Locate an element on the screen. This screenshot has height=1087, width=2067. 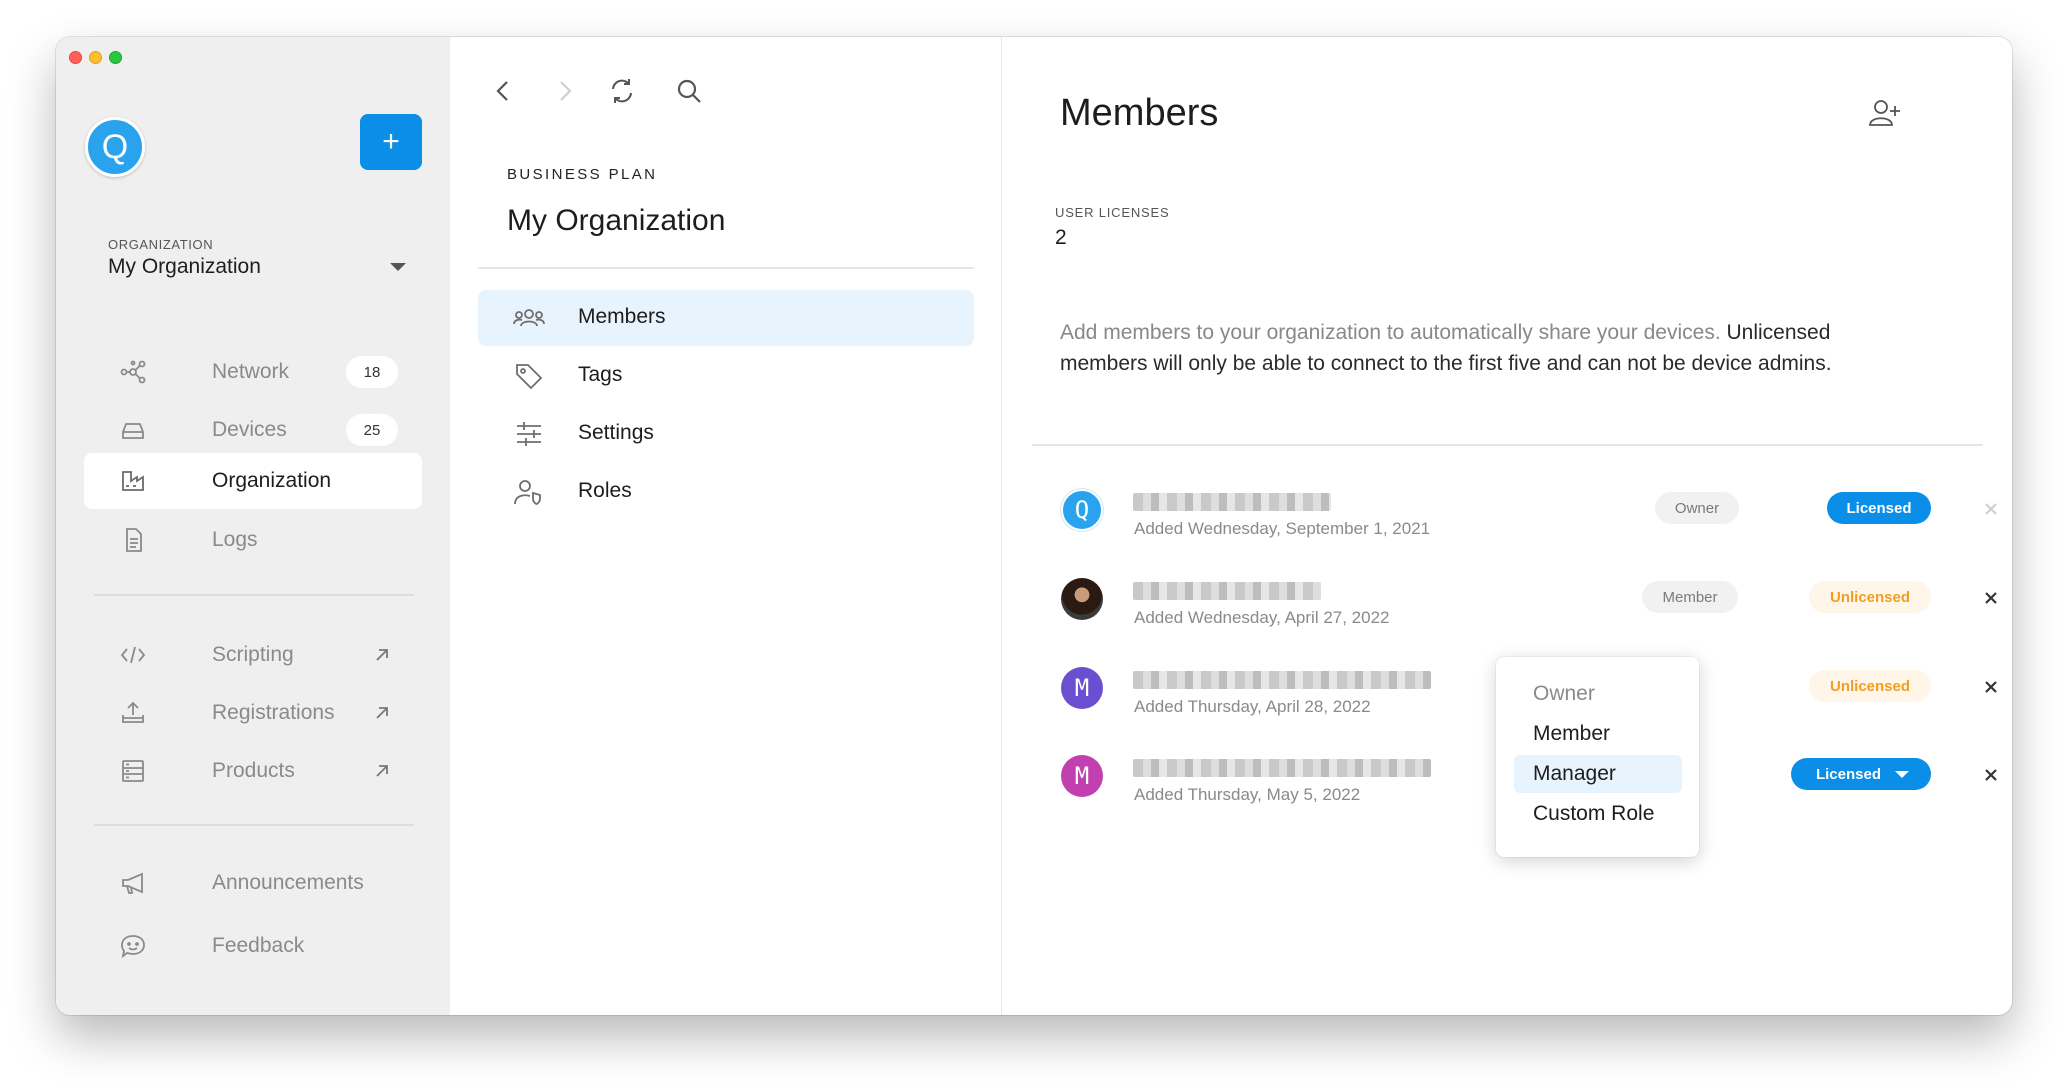
forward-icon is located at coordinates (564, 91).